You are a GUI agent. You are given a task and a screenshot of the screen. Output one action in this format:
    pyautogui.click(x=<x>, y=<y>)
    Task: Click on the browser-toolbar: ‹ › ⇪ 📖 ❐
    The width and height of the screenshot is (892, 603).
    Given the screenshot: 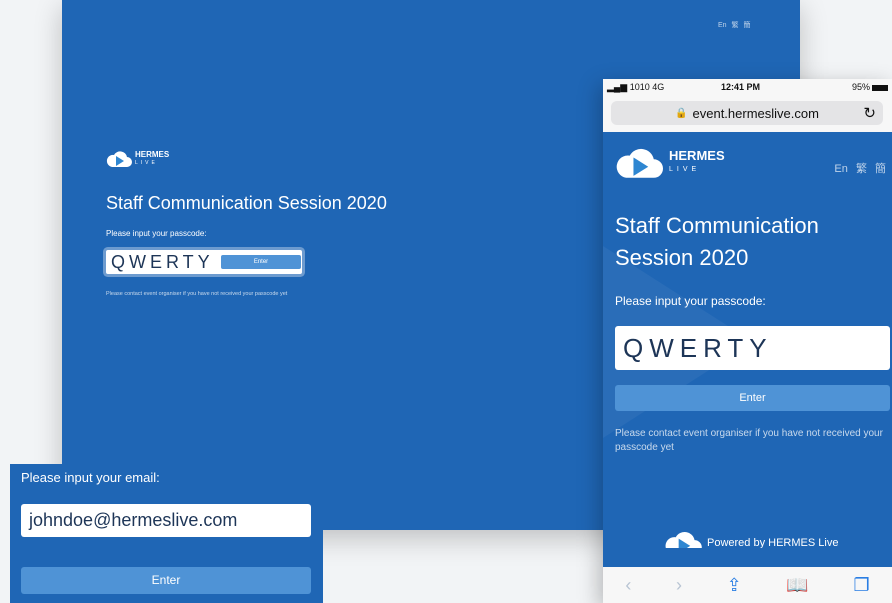 What is the action you would take?
    pyautogui.click(x=747, y=585)
    